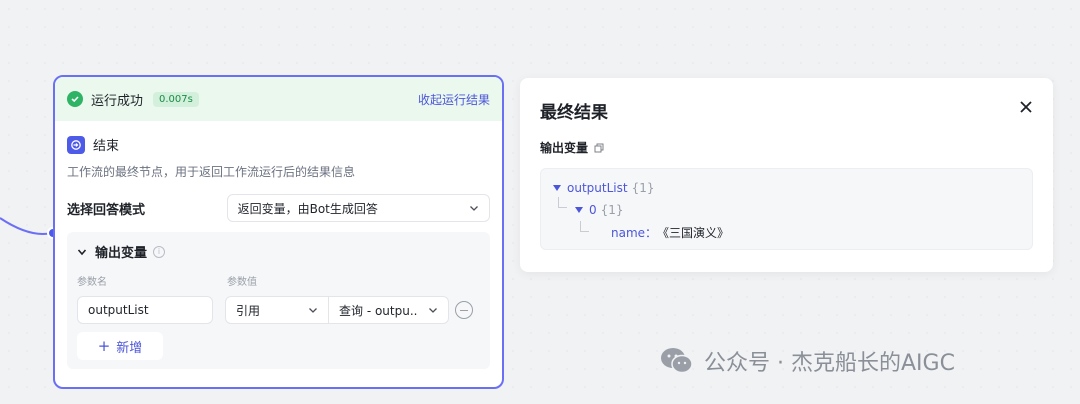  I want to click on success-check-icon, so click(75, 99).